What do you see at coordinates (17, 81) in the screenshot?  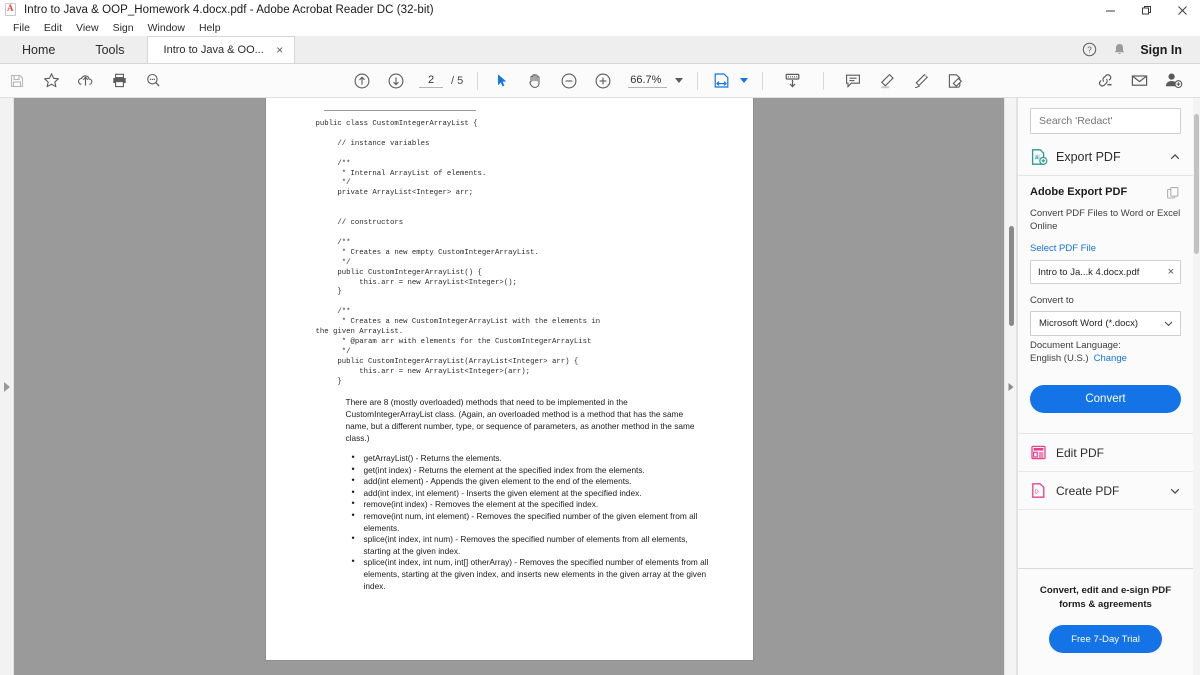 I see `save-icon` at bounding box center [17, 81].